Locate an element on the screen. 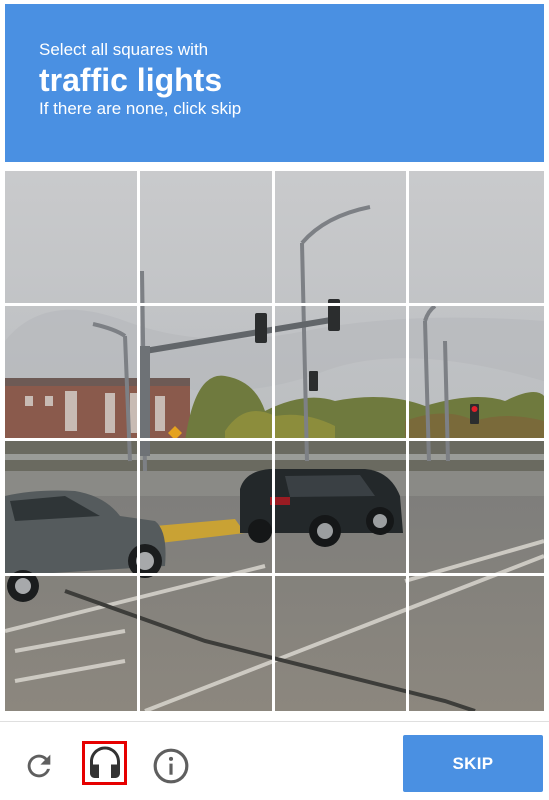 The width and height of the screenshot is (549, 800). grid-tile-r1-c1 is located at coordinates (72, 238).